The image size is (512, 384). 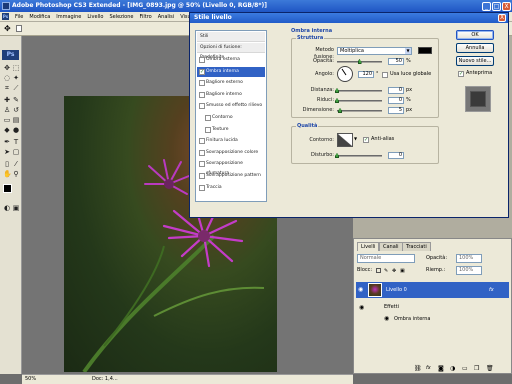 What do you see at coordinates (95, 17) in the screenshot?
I see `menu-livello: Livello` at bounding box center [95, 17].